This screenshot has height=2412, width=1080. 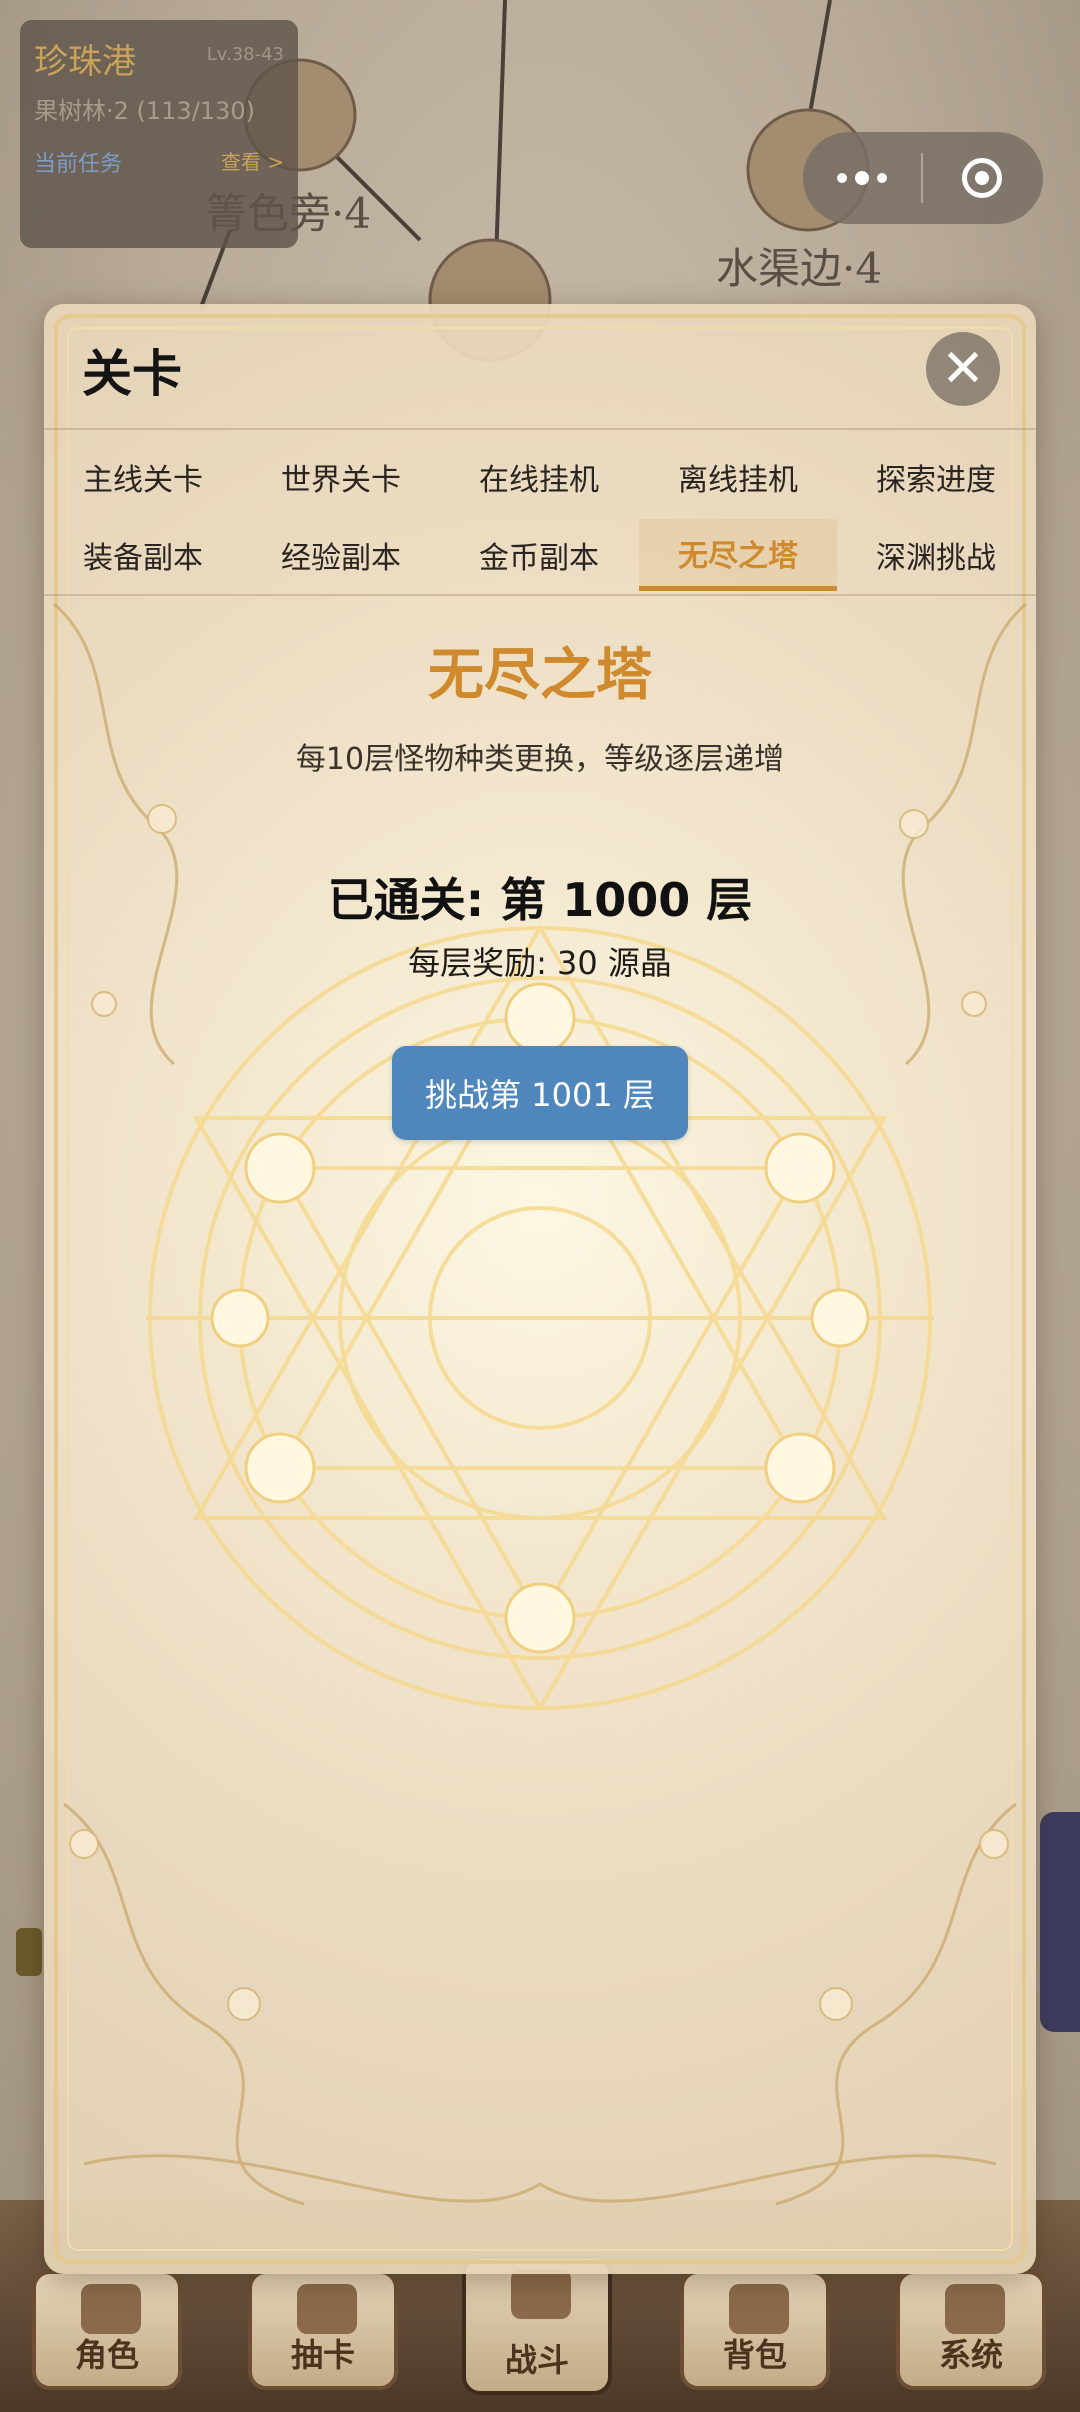 I want to click on left-badge, so click(x=29, y=1952).